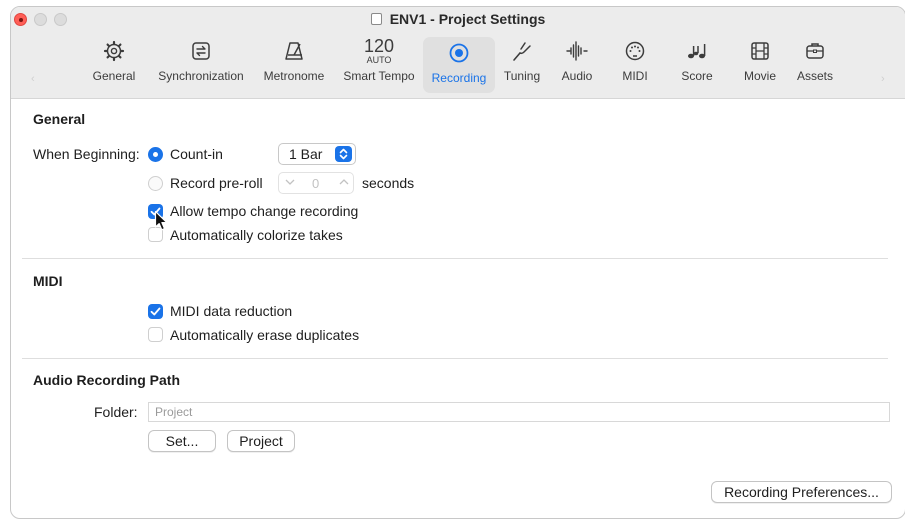 This screenshot has height=519, width=905. Describe the element at coordinates (174, 412) in the screenshot. I see `folder-field-placeholder: Project` at that location.